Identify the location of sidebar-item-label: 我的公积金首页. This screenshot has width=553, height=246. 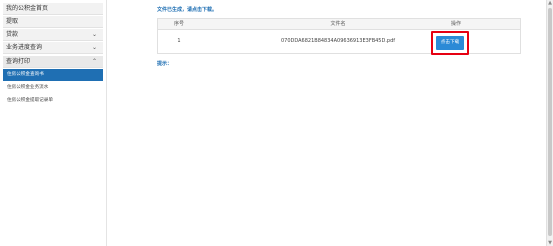
(27, 8).